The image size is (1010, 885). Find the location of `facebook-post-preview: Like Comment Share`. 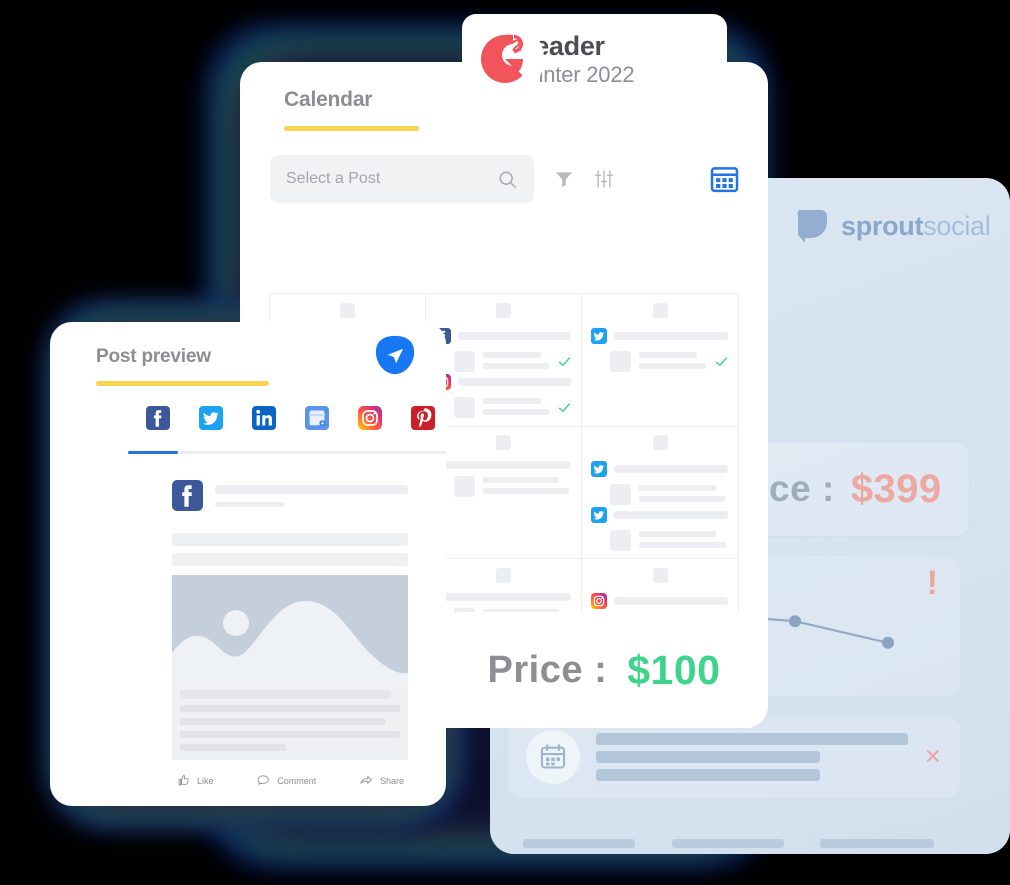

facebook-post-preview: Like Comment Share is located at coordinates (290, 634).